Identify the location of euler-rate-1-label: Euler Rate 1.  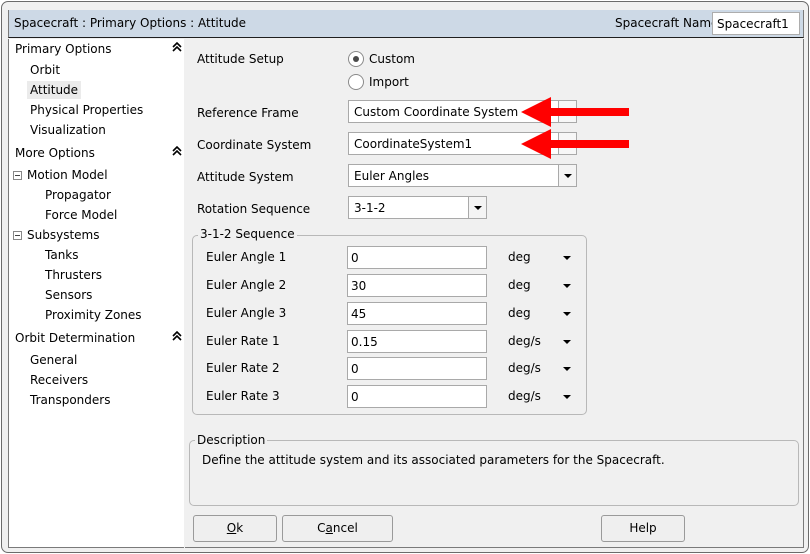
(243, 341).